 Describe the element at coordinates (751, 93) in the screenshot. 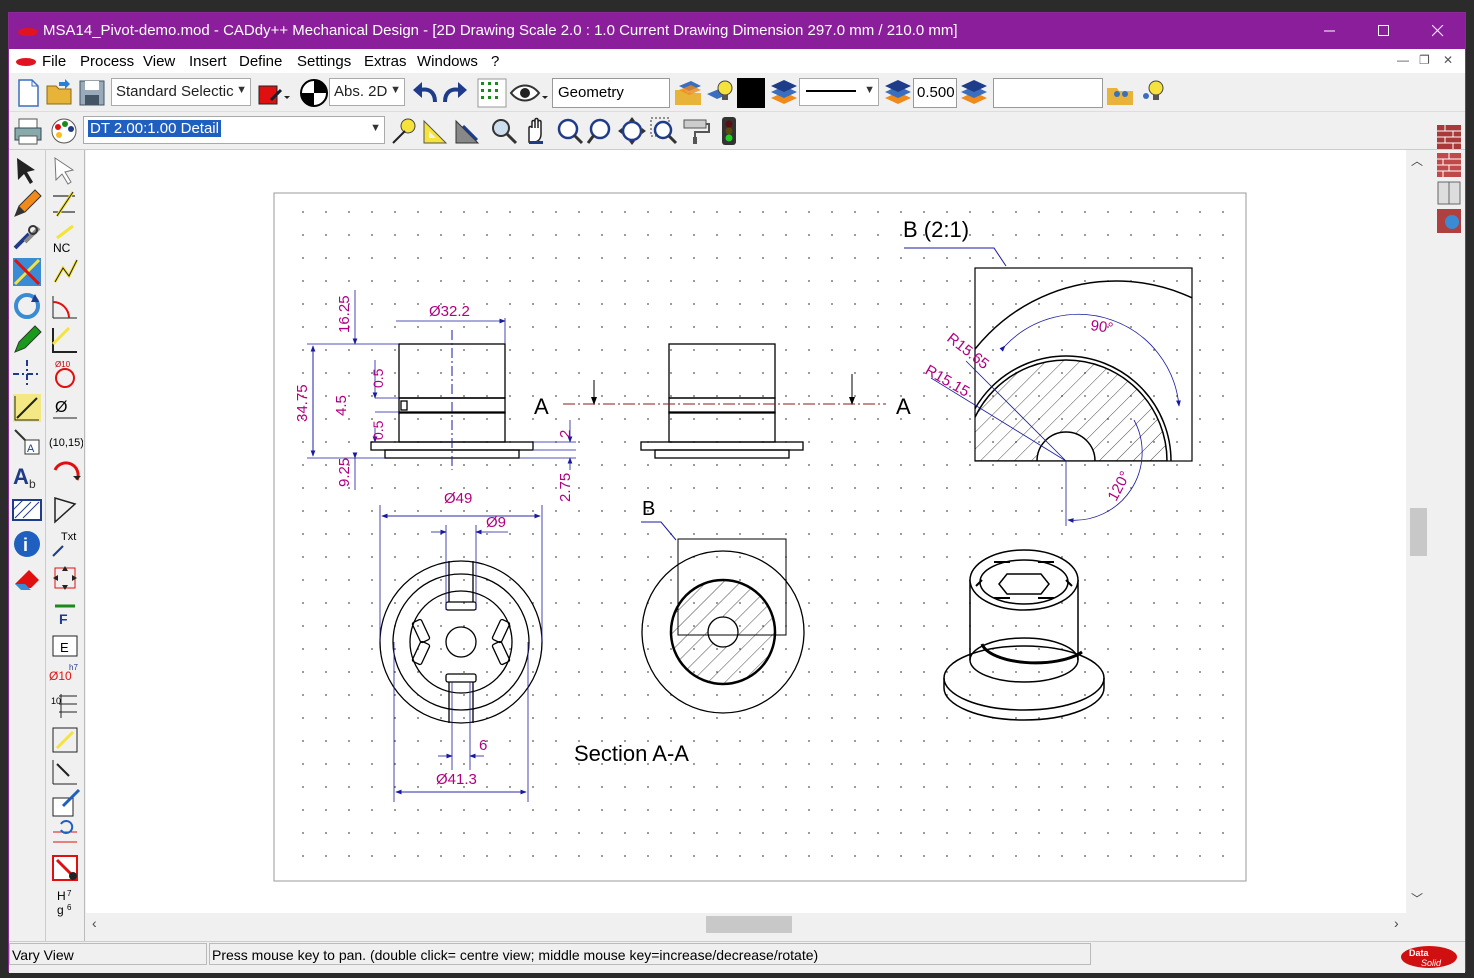

I see `color-swatch` at that location.